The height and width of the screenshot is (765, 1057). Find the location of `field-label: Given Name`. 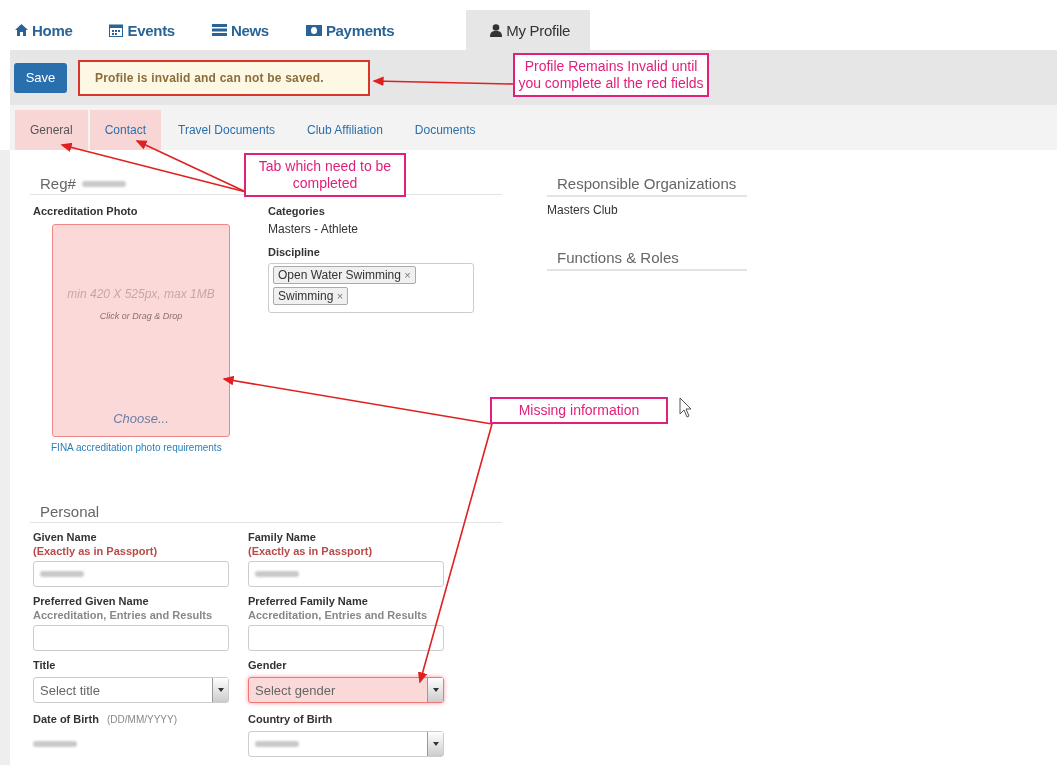

field-label: Given Name is located at coordinates (65, 538).